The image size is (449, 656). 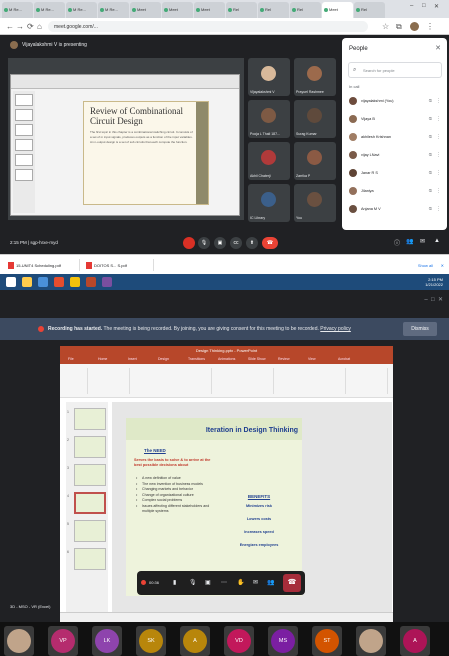 What do you see at coordinates (240, 582) in the screenshot?
I see `raise-hand-icon: ✋` at bounding box center [240, 582].